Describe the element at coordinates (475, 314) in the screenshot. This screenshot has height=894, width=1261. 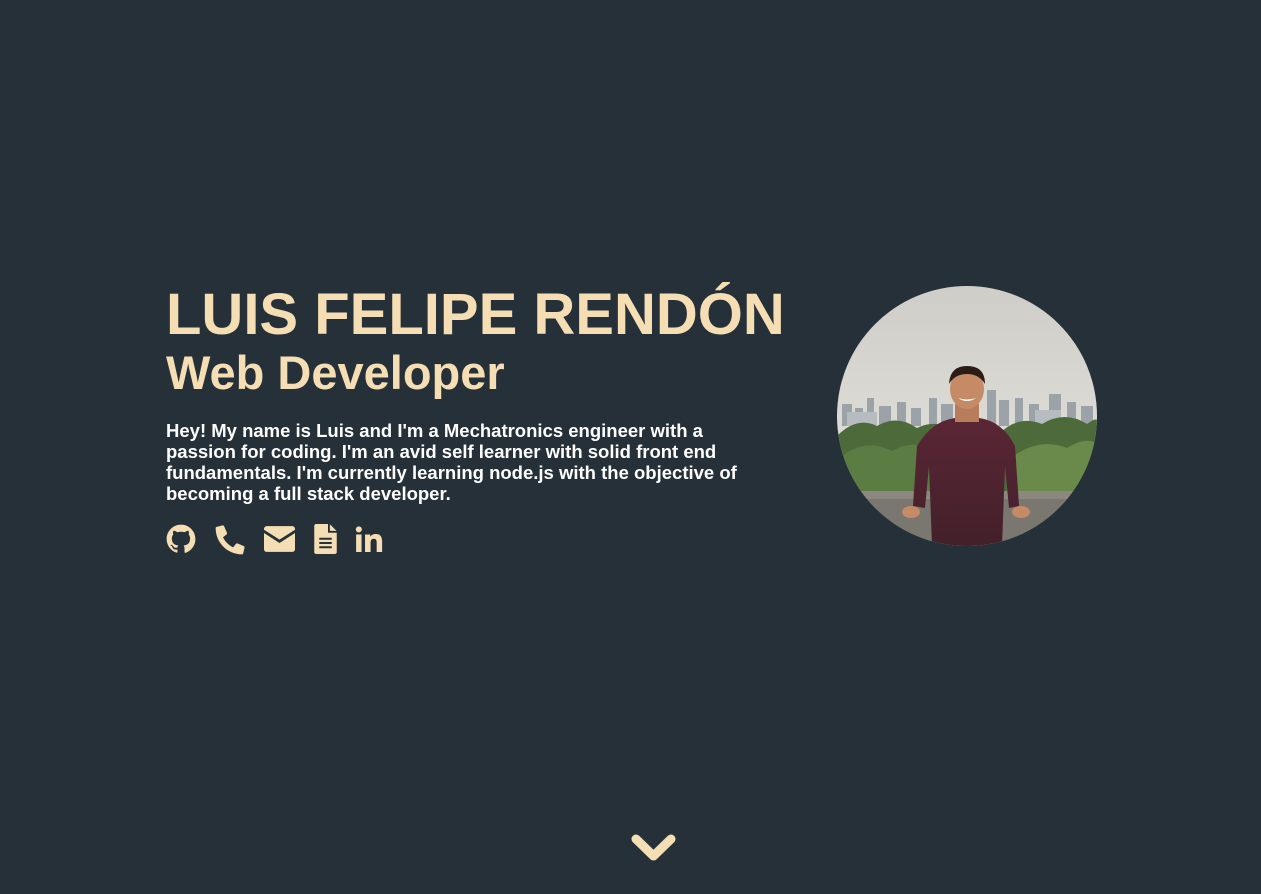
I see `page-title: LUIS FELIPE RENDÓN` at that location.